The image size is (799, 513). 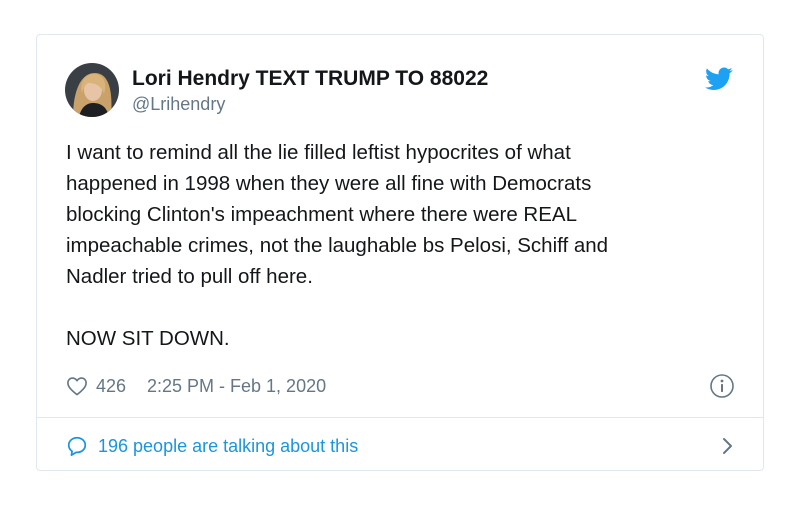 What do you see at coordinates (111, 386) in the screenshot?
I see `like-count: 426` at bounding box center [111, 386].